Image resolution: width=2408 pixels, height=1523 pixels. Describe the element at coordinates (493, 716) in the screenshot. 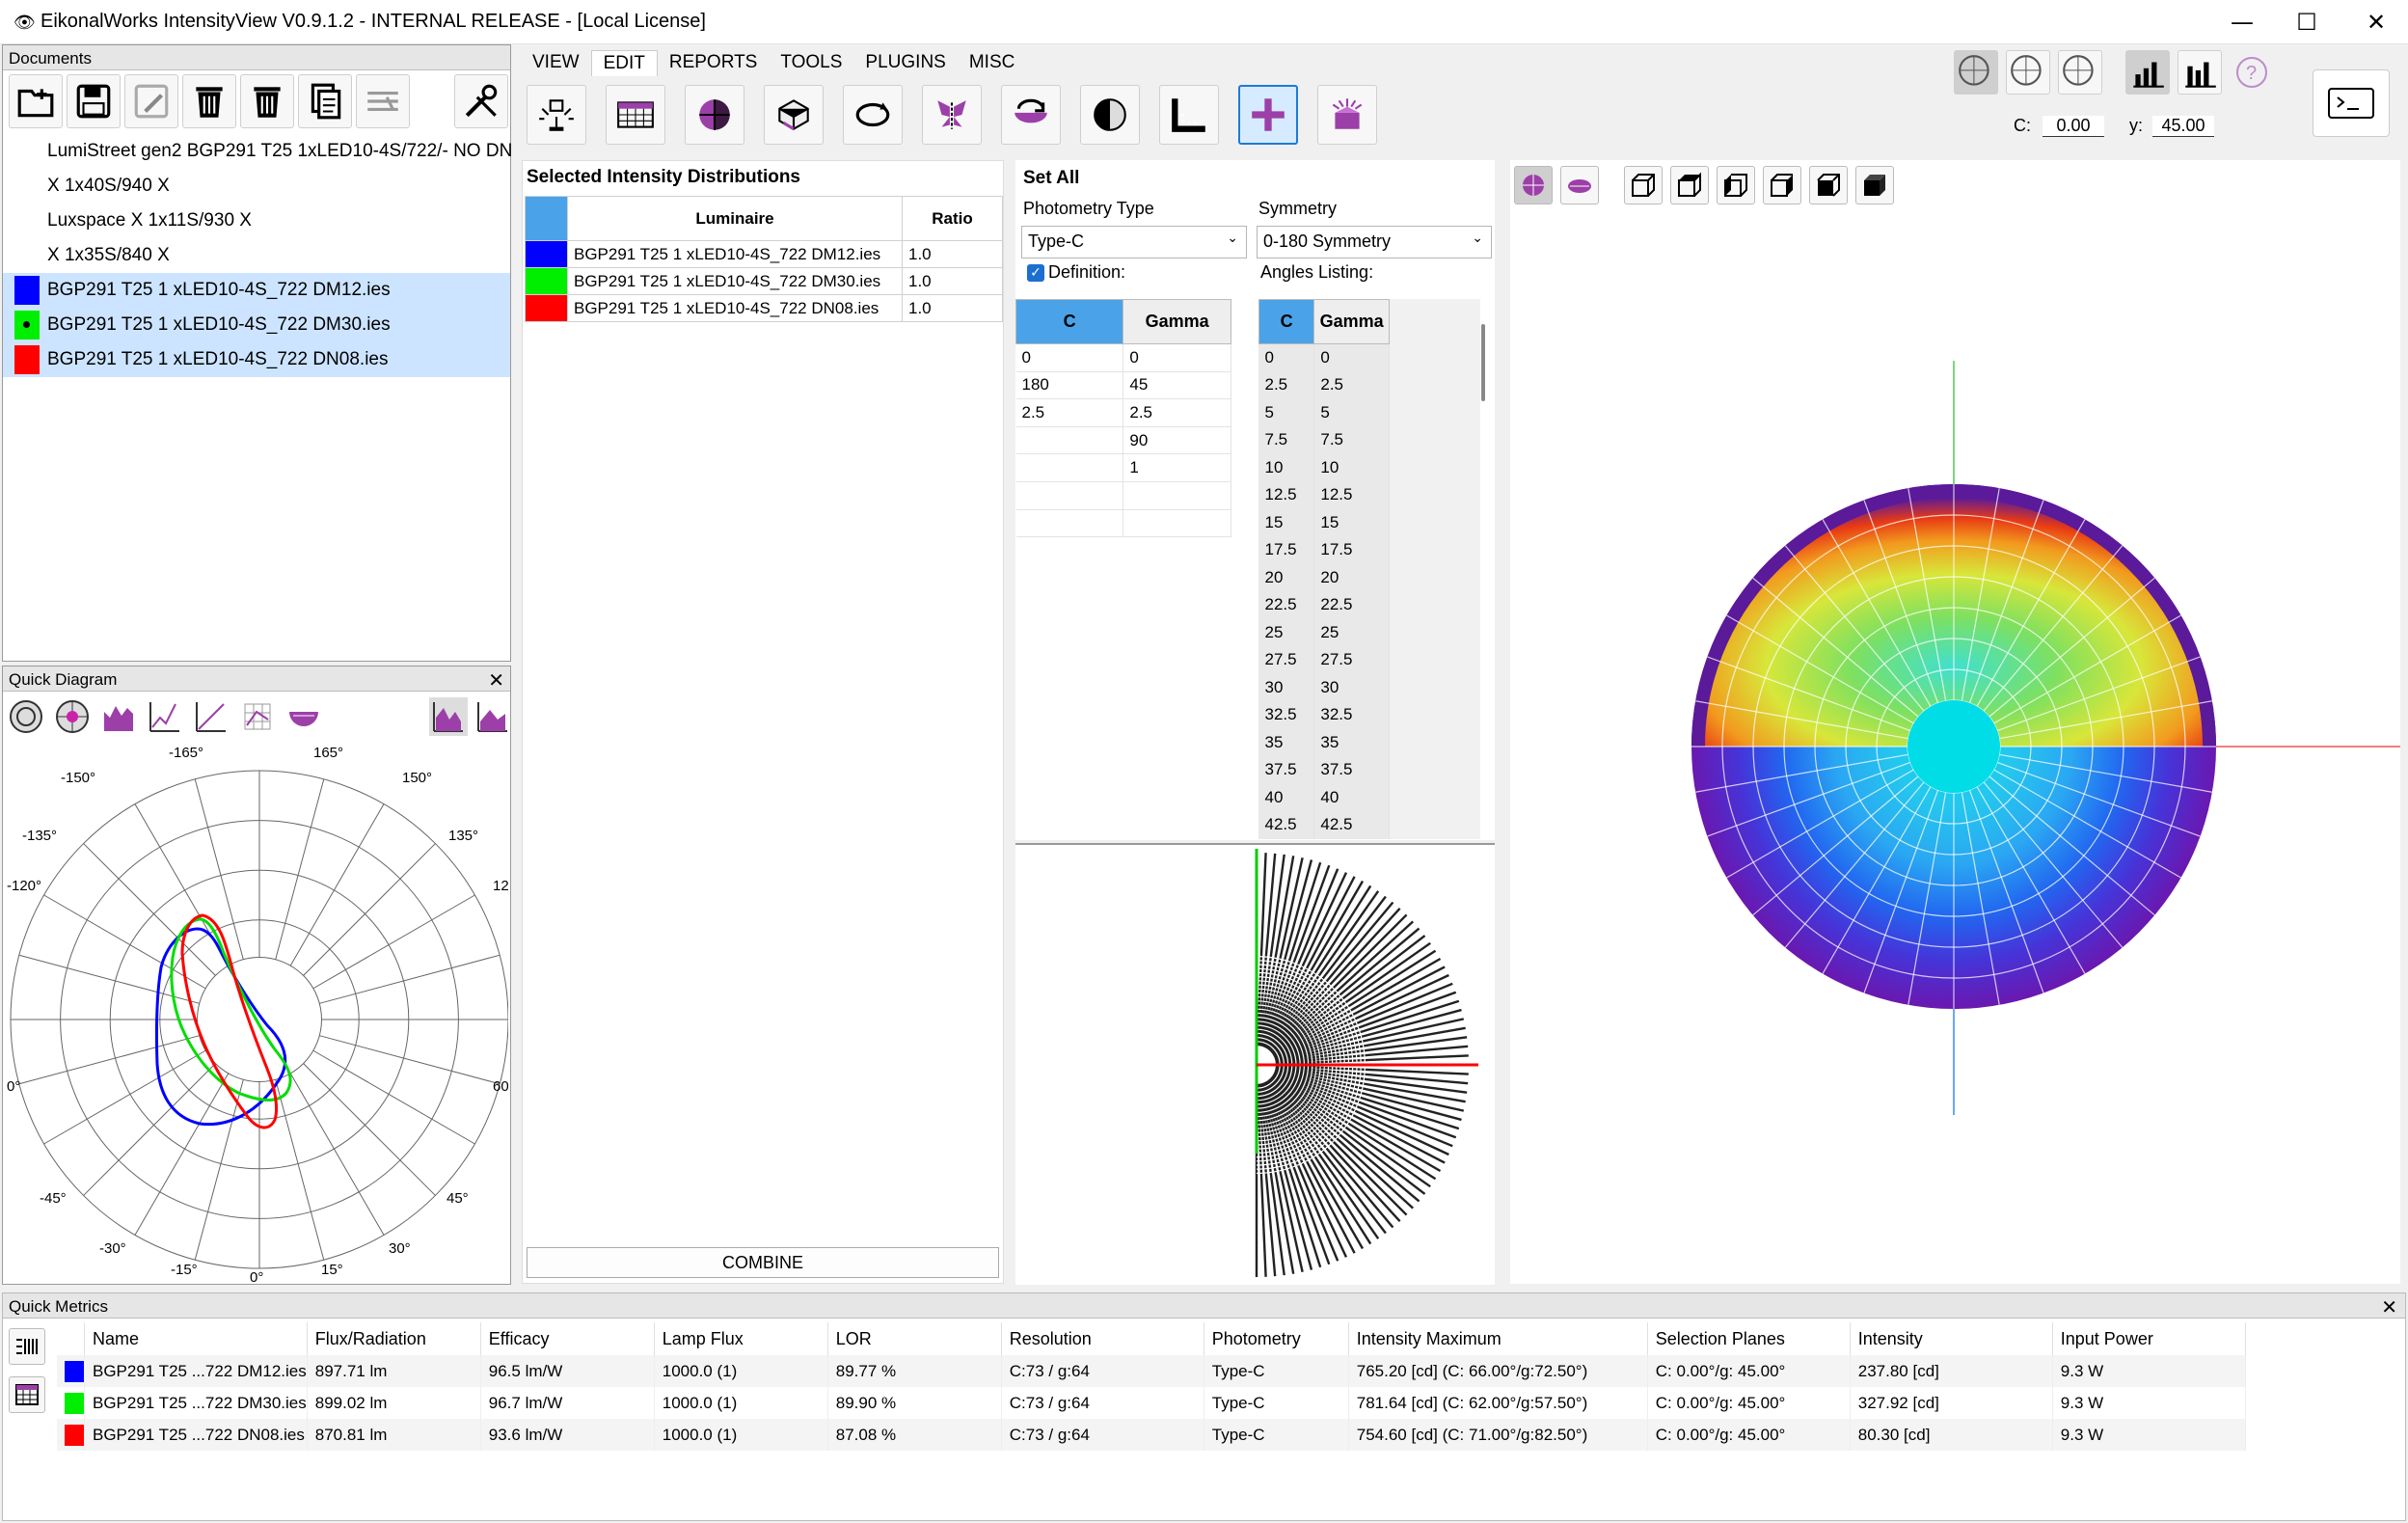

I see `area-chart-alt-button` at that location.